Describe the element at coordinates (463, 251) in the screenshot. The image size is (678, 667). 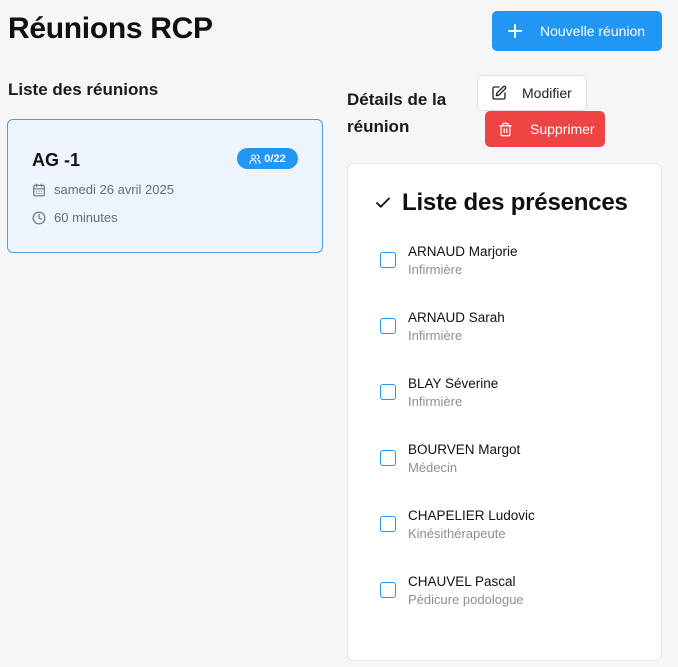
I see `attendee-name: ARNAUD Marjorie` at that location.